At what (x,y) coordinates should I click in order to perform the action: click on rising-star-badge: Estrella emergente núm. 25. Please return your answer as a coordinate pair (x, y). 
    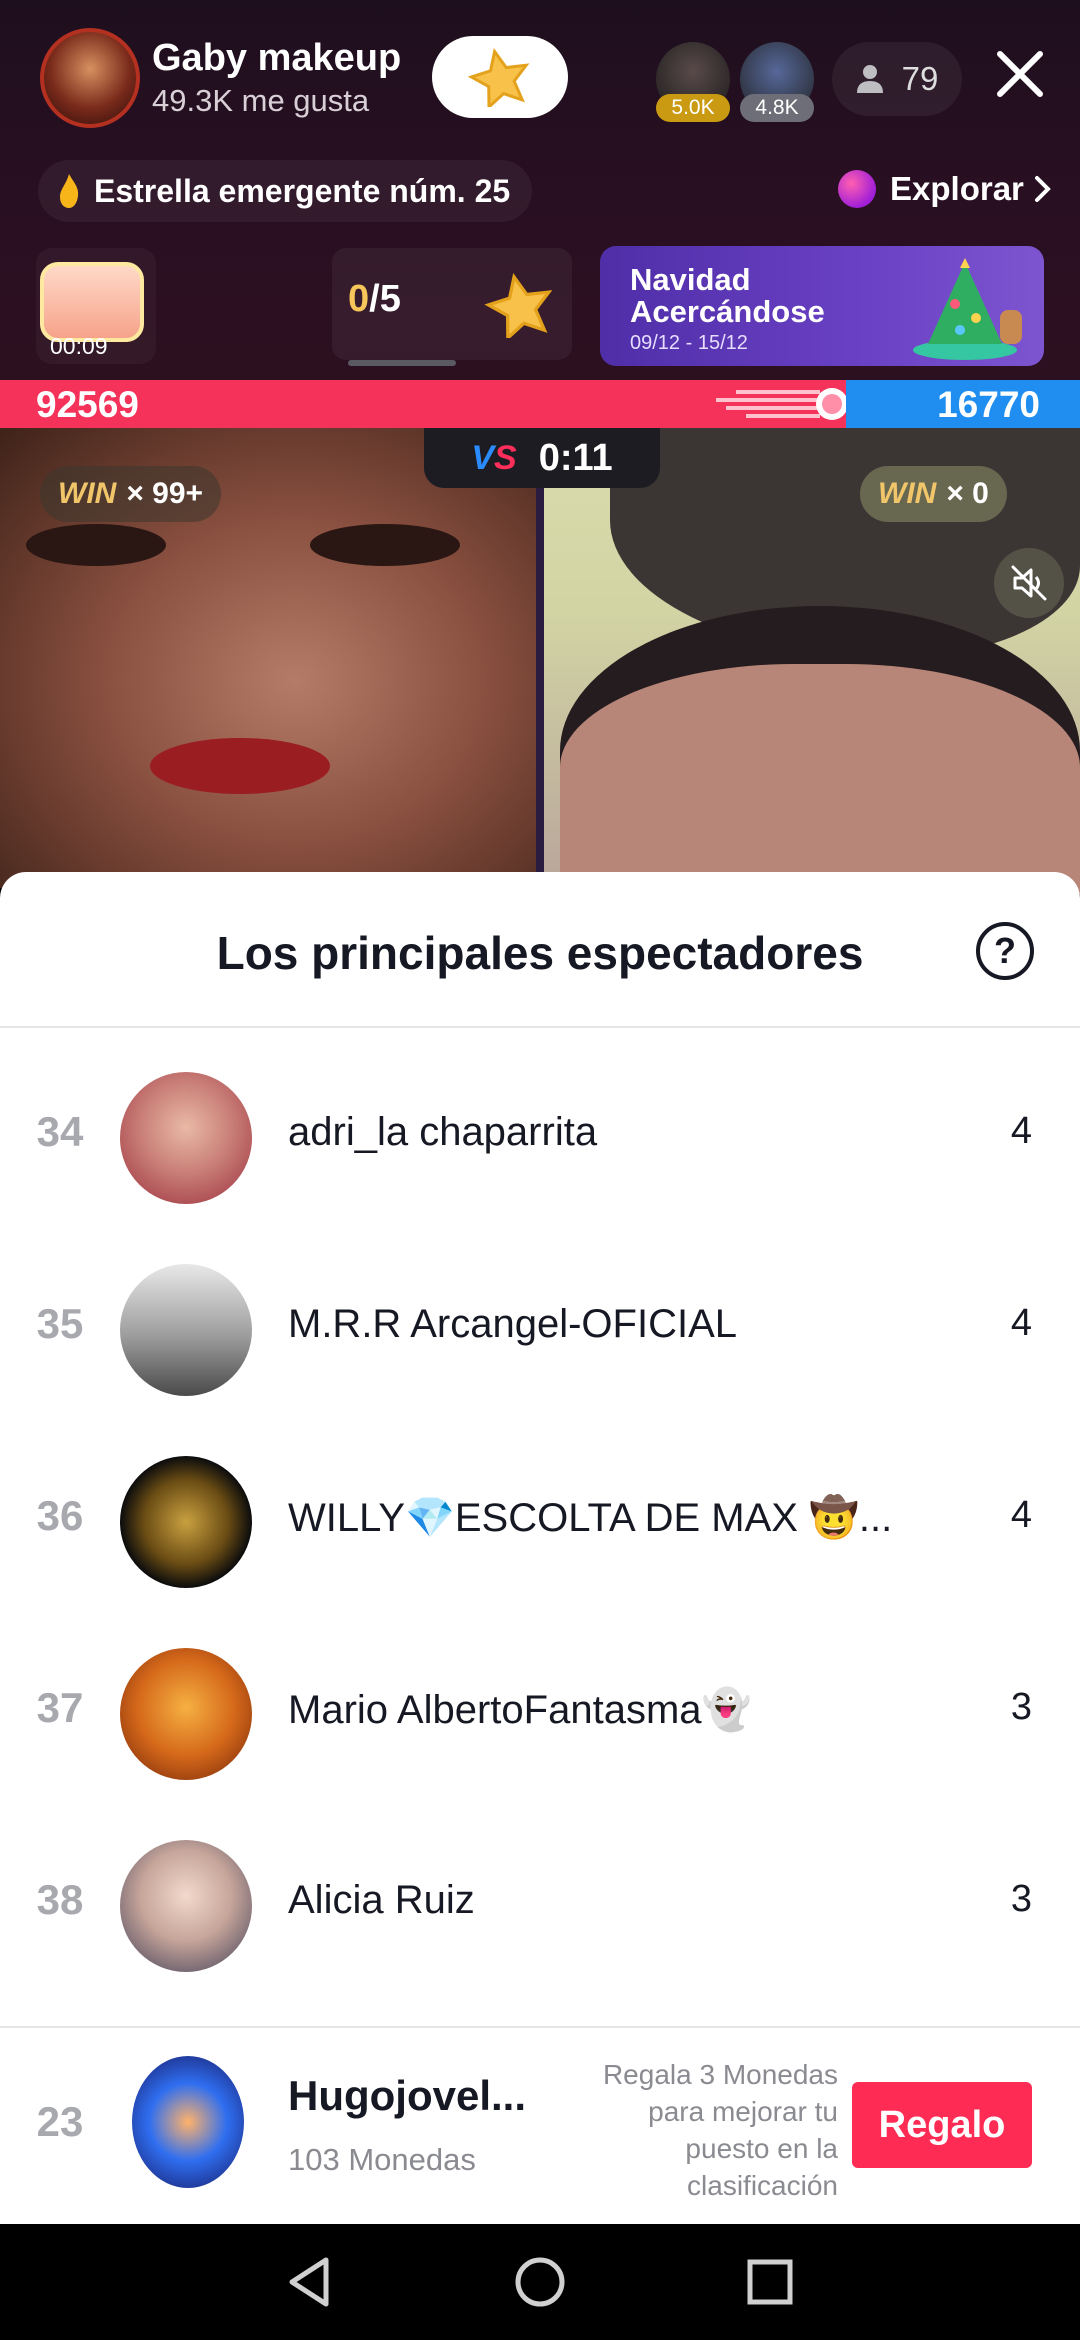
    Looking at the image, I should click on (285, 191).